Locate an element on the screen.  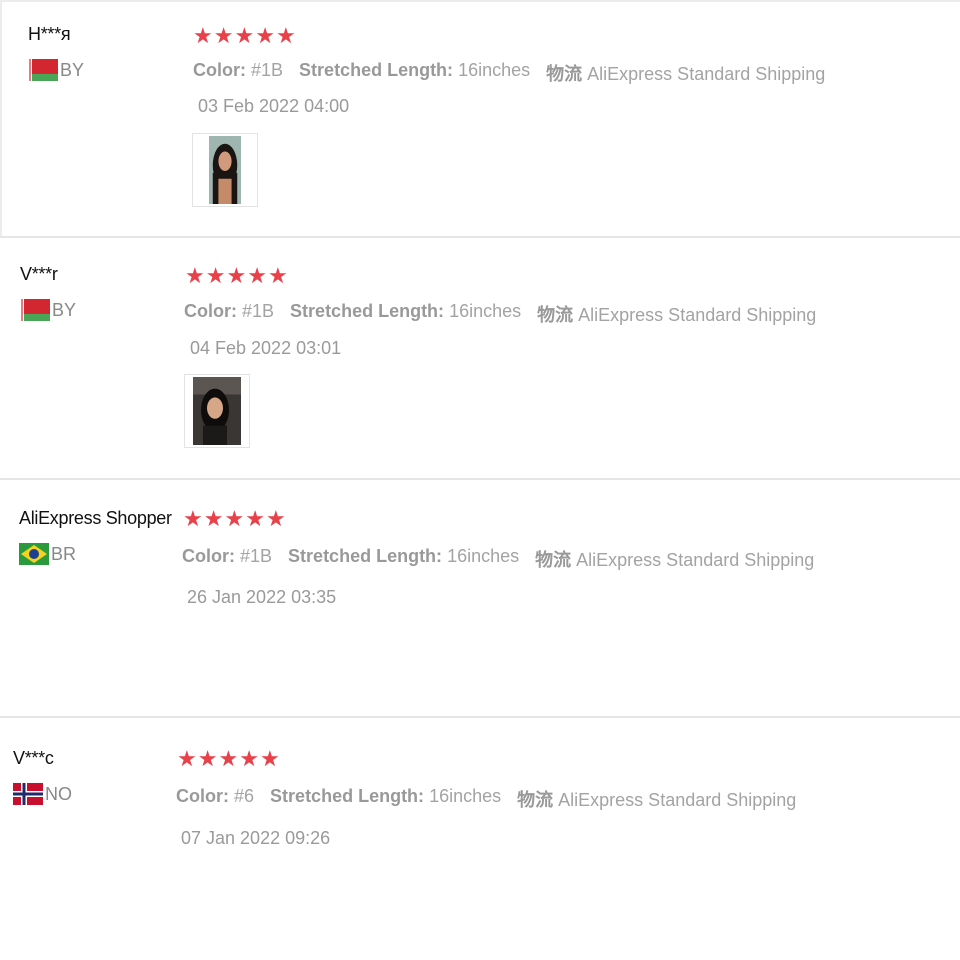
reviewer-country: NO is located at coordinates (42, 794).